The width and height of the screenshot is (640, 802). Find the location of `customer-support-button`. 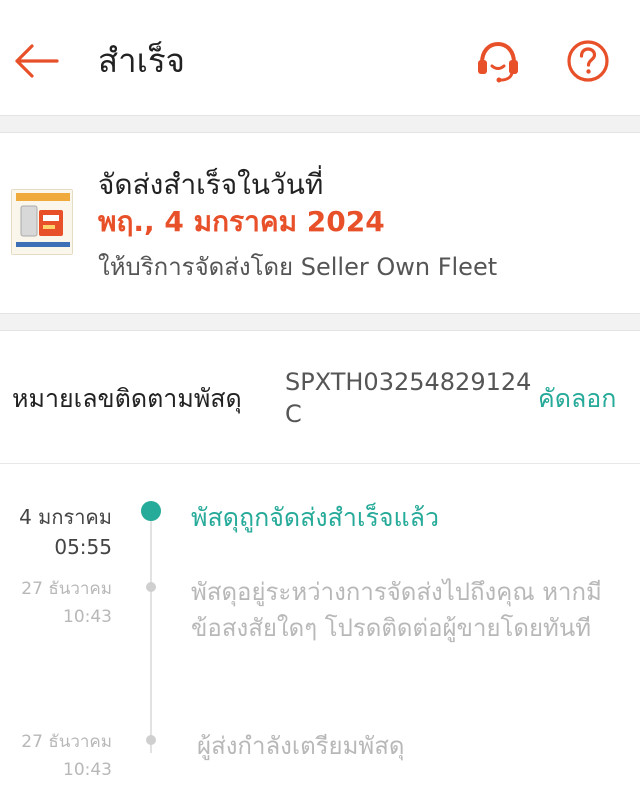

customer-support-button is located at coordinates (498, 61).